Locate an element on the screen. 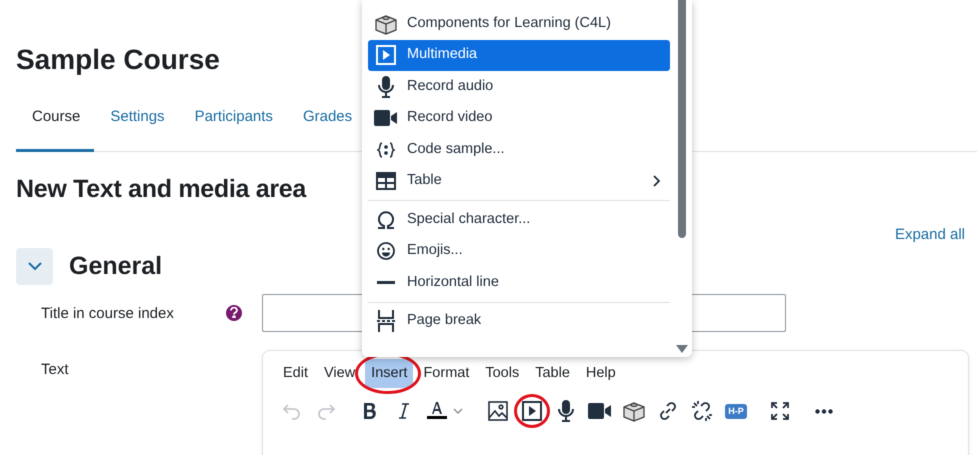  section-title: General is located at coordinates (115, 266).